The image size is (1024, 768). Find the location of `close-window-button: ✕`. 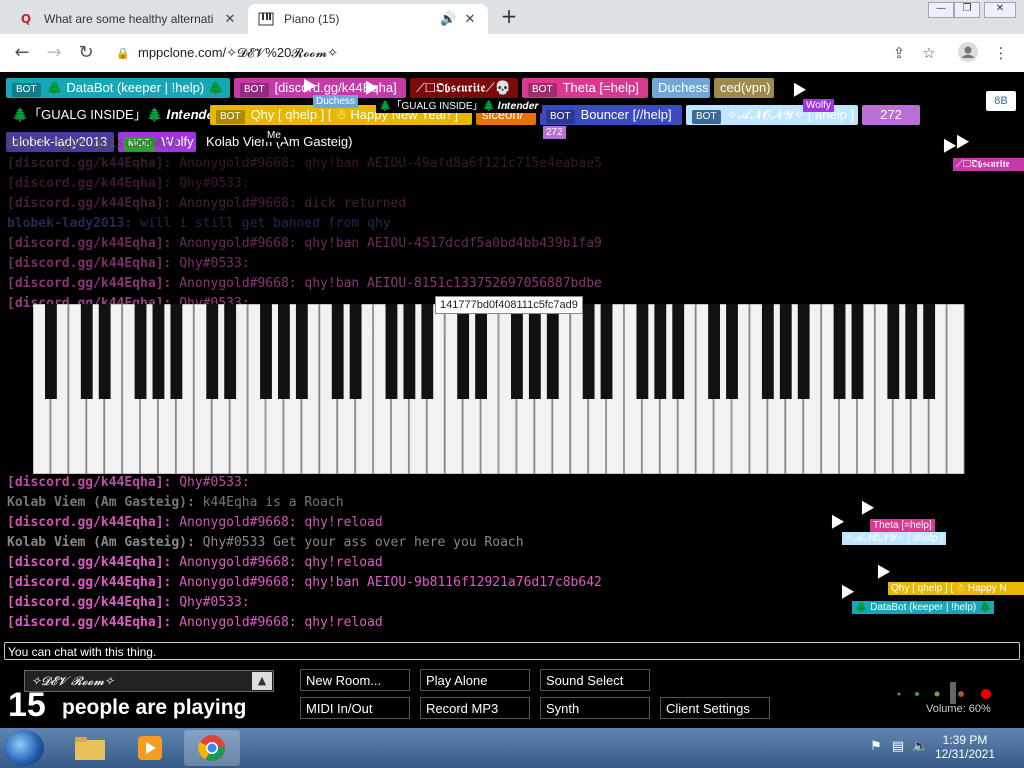

close-window-button: ✕ is located at coordinates (1000, 10).